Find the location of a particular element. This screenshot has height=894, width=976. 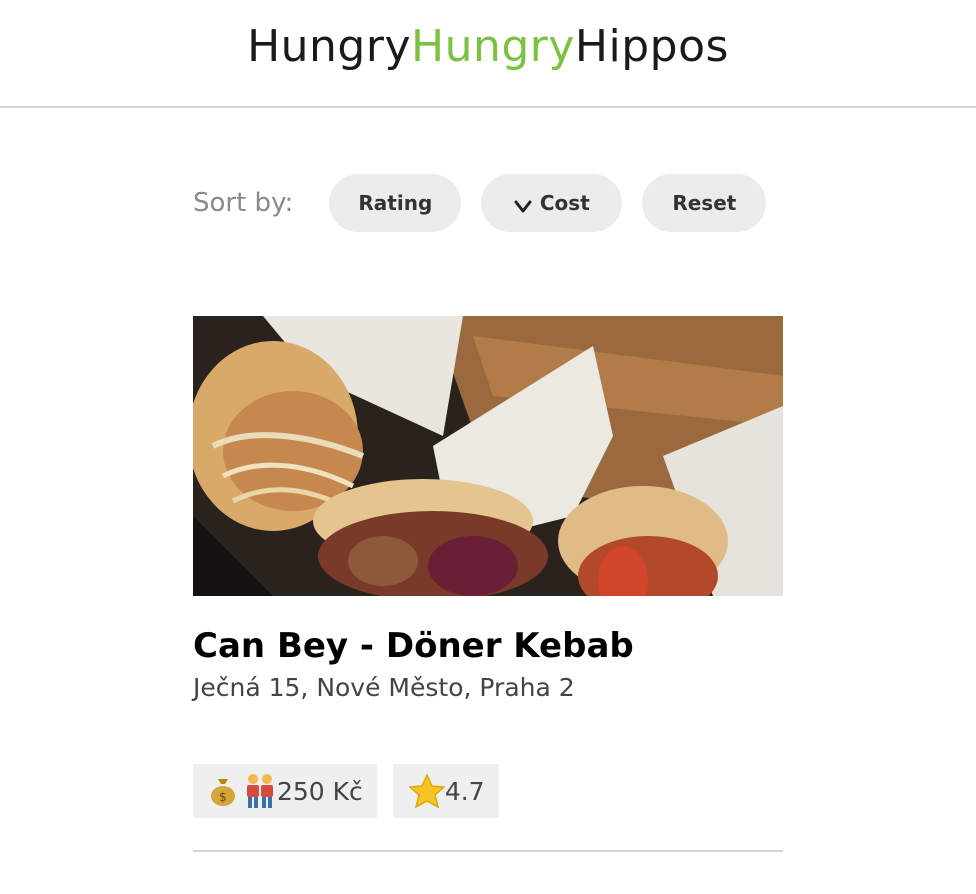

card-divider is located at coordinates (488, 851).